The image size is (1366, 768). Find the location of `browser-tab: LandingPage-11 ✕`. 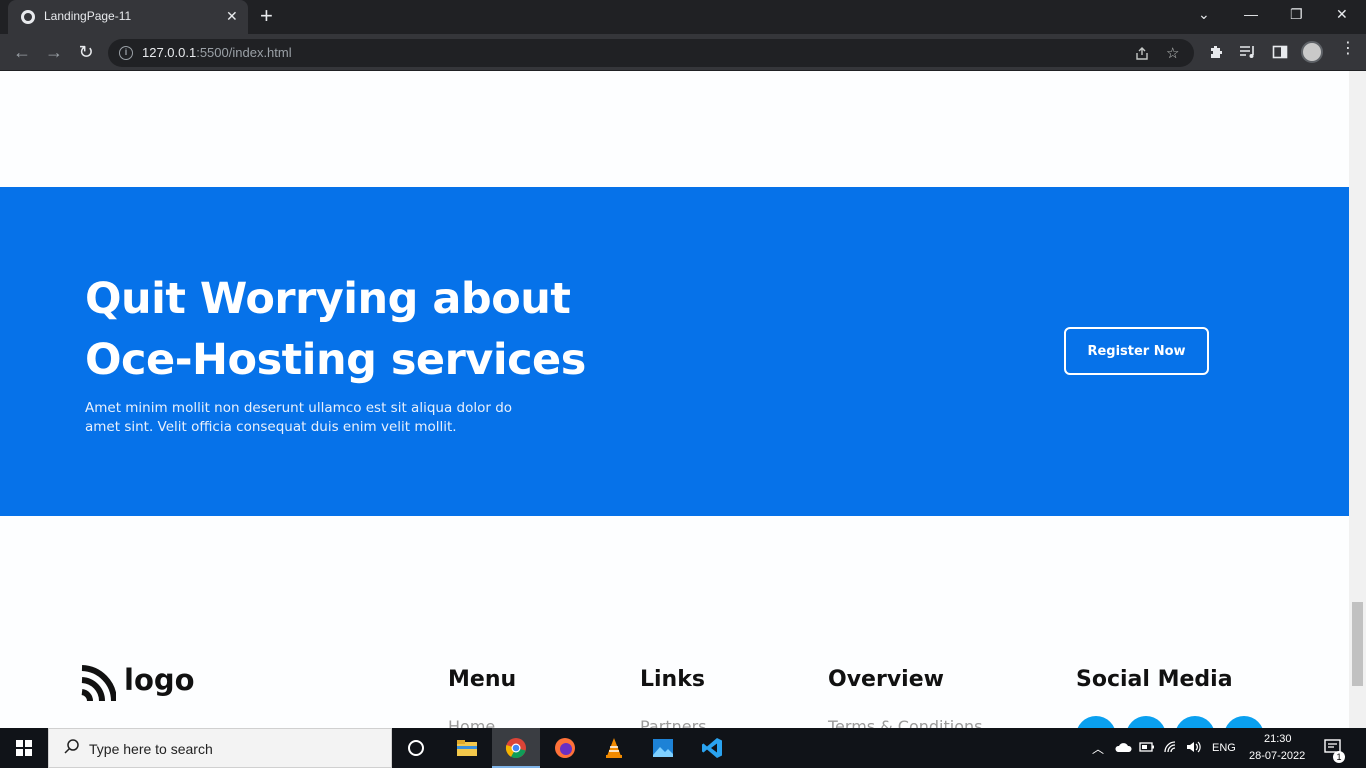

browser-tab: LandingPage-11 ✕ is located at coordinates (128, 17).